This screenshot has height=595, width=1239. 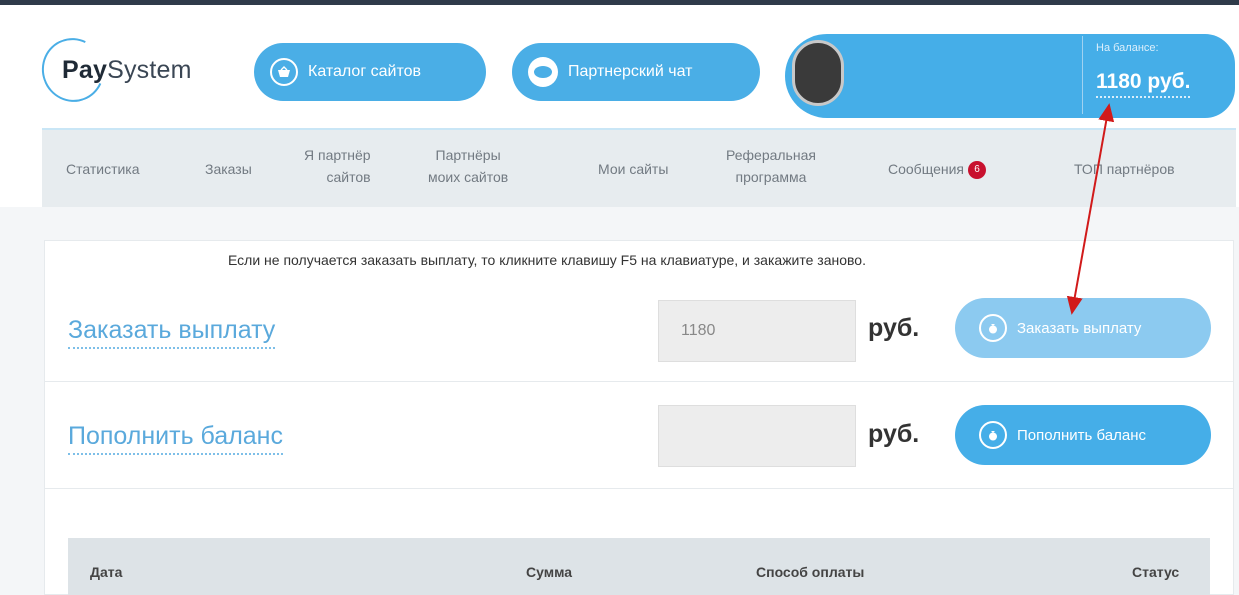 What do you see at coordinates (937, 169) in the screenshot?
I see `nav-item-messages: Сообщения 6` at bounding box center [937, 169].